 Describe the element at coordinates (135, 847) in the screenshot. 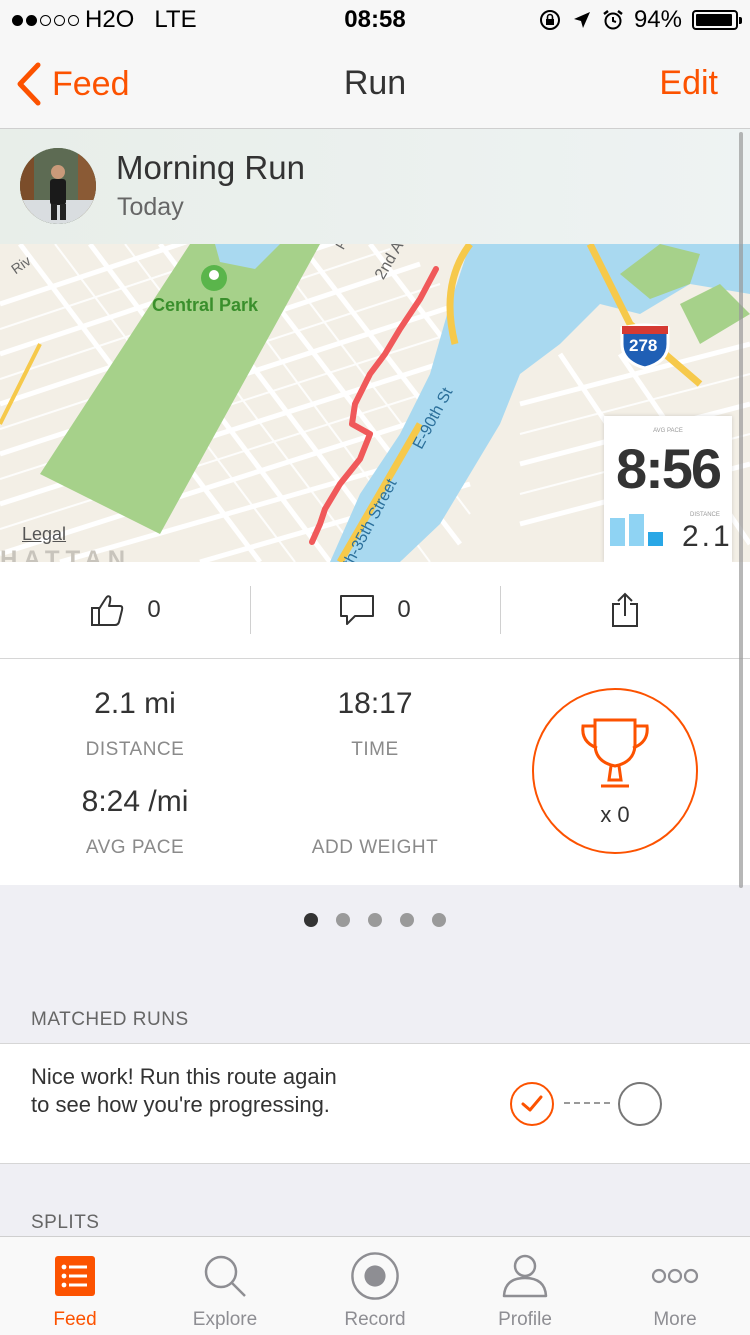

I see `pace-label: AVG PACE` at that location.